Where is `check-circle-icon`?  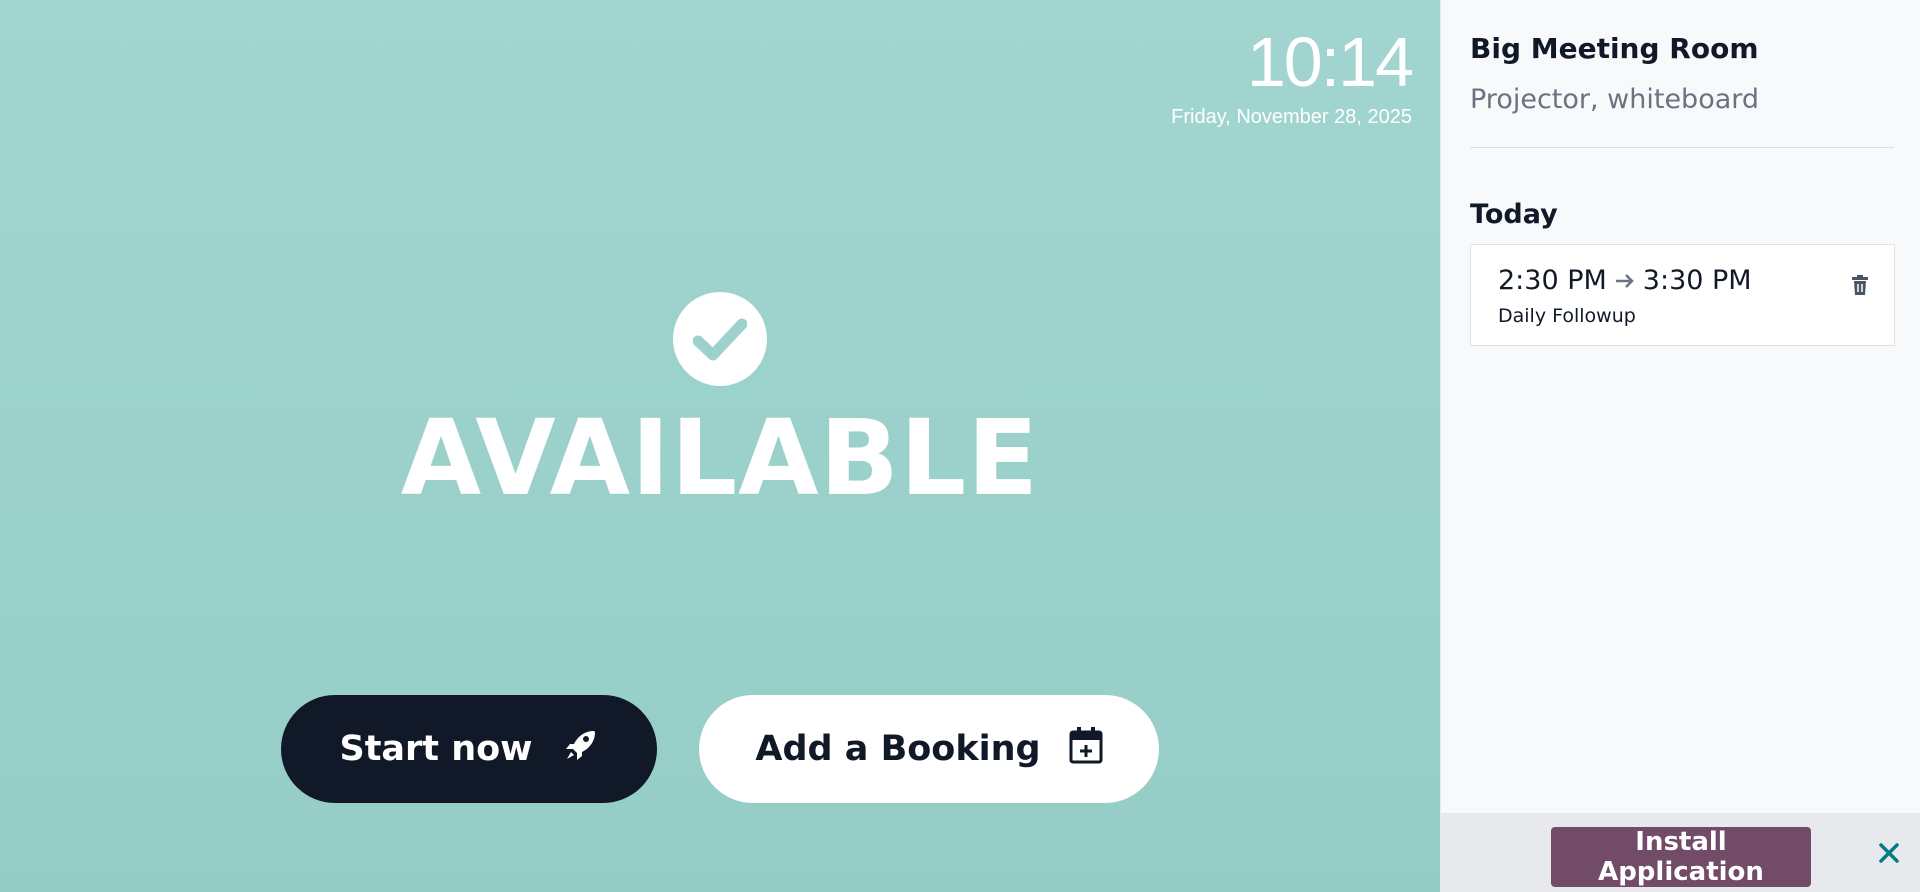 check-circle-icon is located at coordinates (720, 339).